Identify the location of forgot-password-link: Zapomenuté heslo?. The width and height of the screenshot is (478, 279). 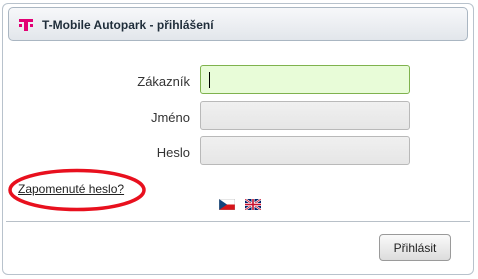
(71, 189).